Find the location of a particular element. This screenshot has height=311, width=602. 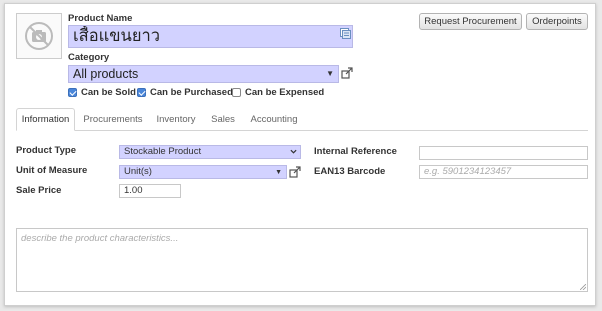

request-procurement-button: Request Procurement is located at coordinates (470, 21).